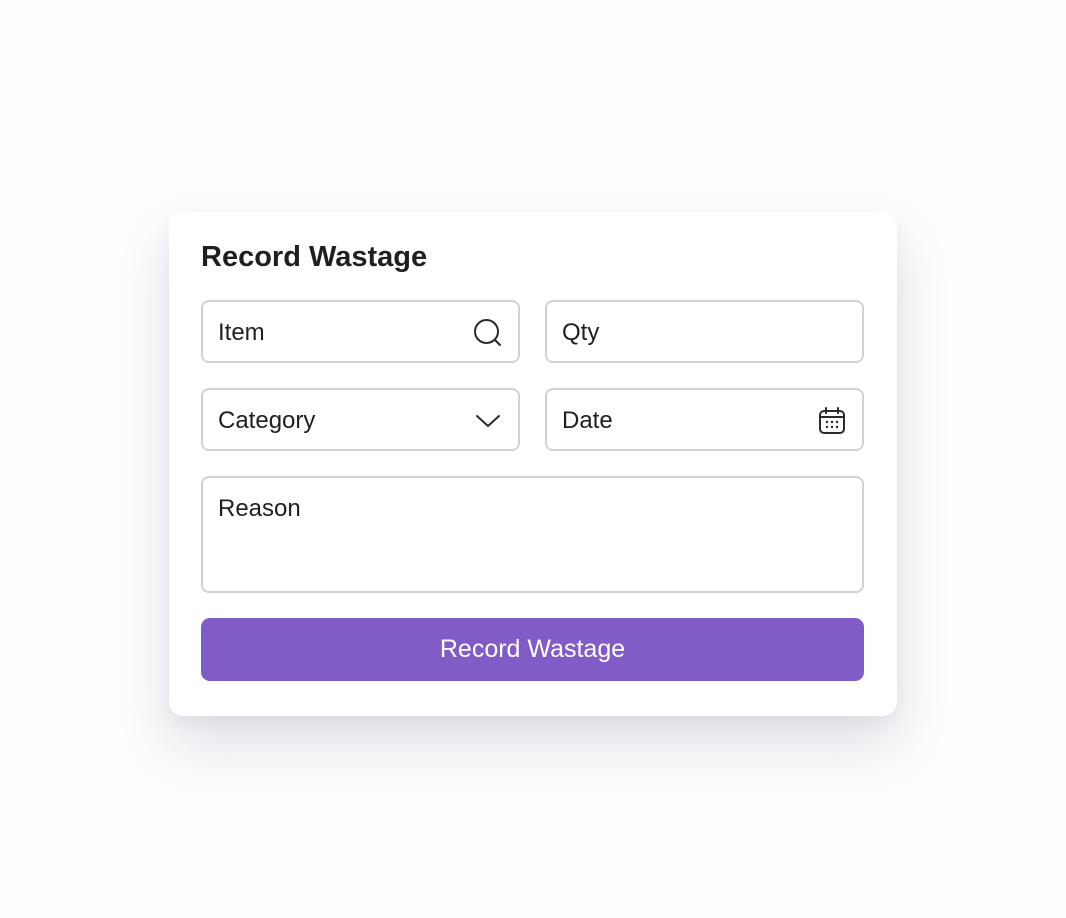 The image size is (1066, 918). What do you see at coordinates (587, 420) in the screenshot?
I see `date-field-placeholder: Date` at bounding box center [587, 420].